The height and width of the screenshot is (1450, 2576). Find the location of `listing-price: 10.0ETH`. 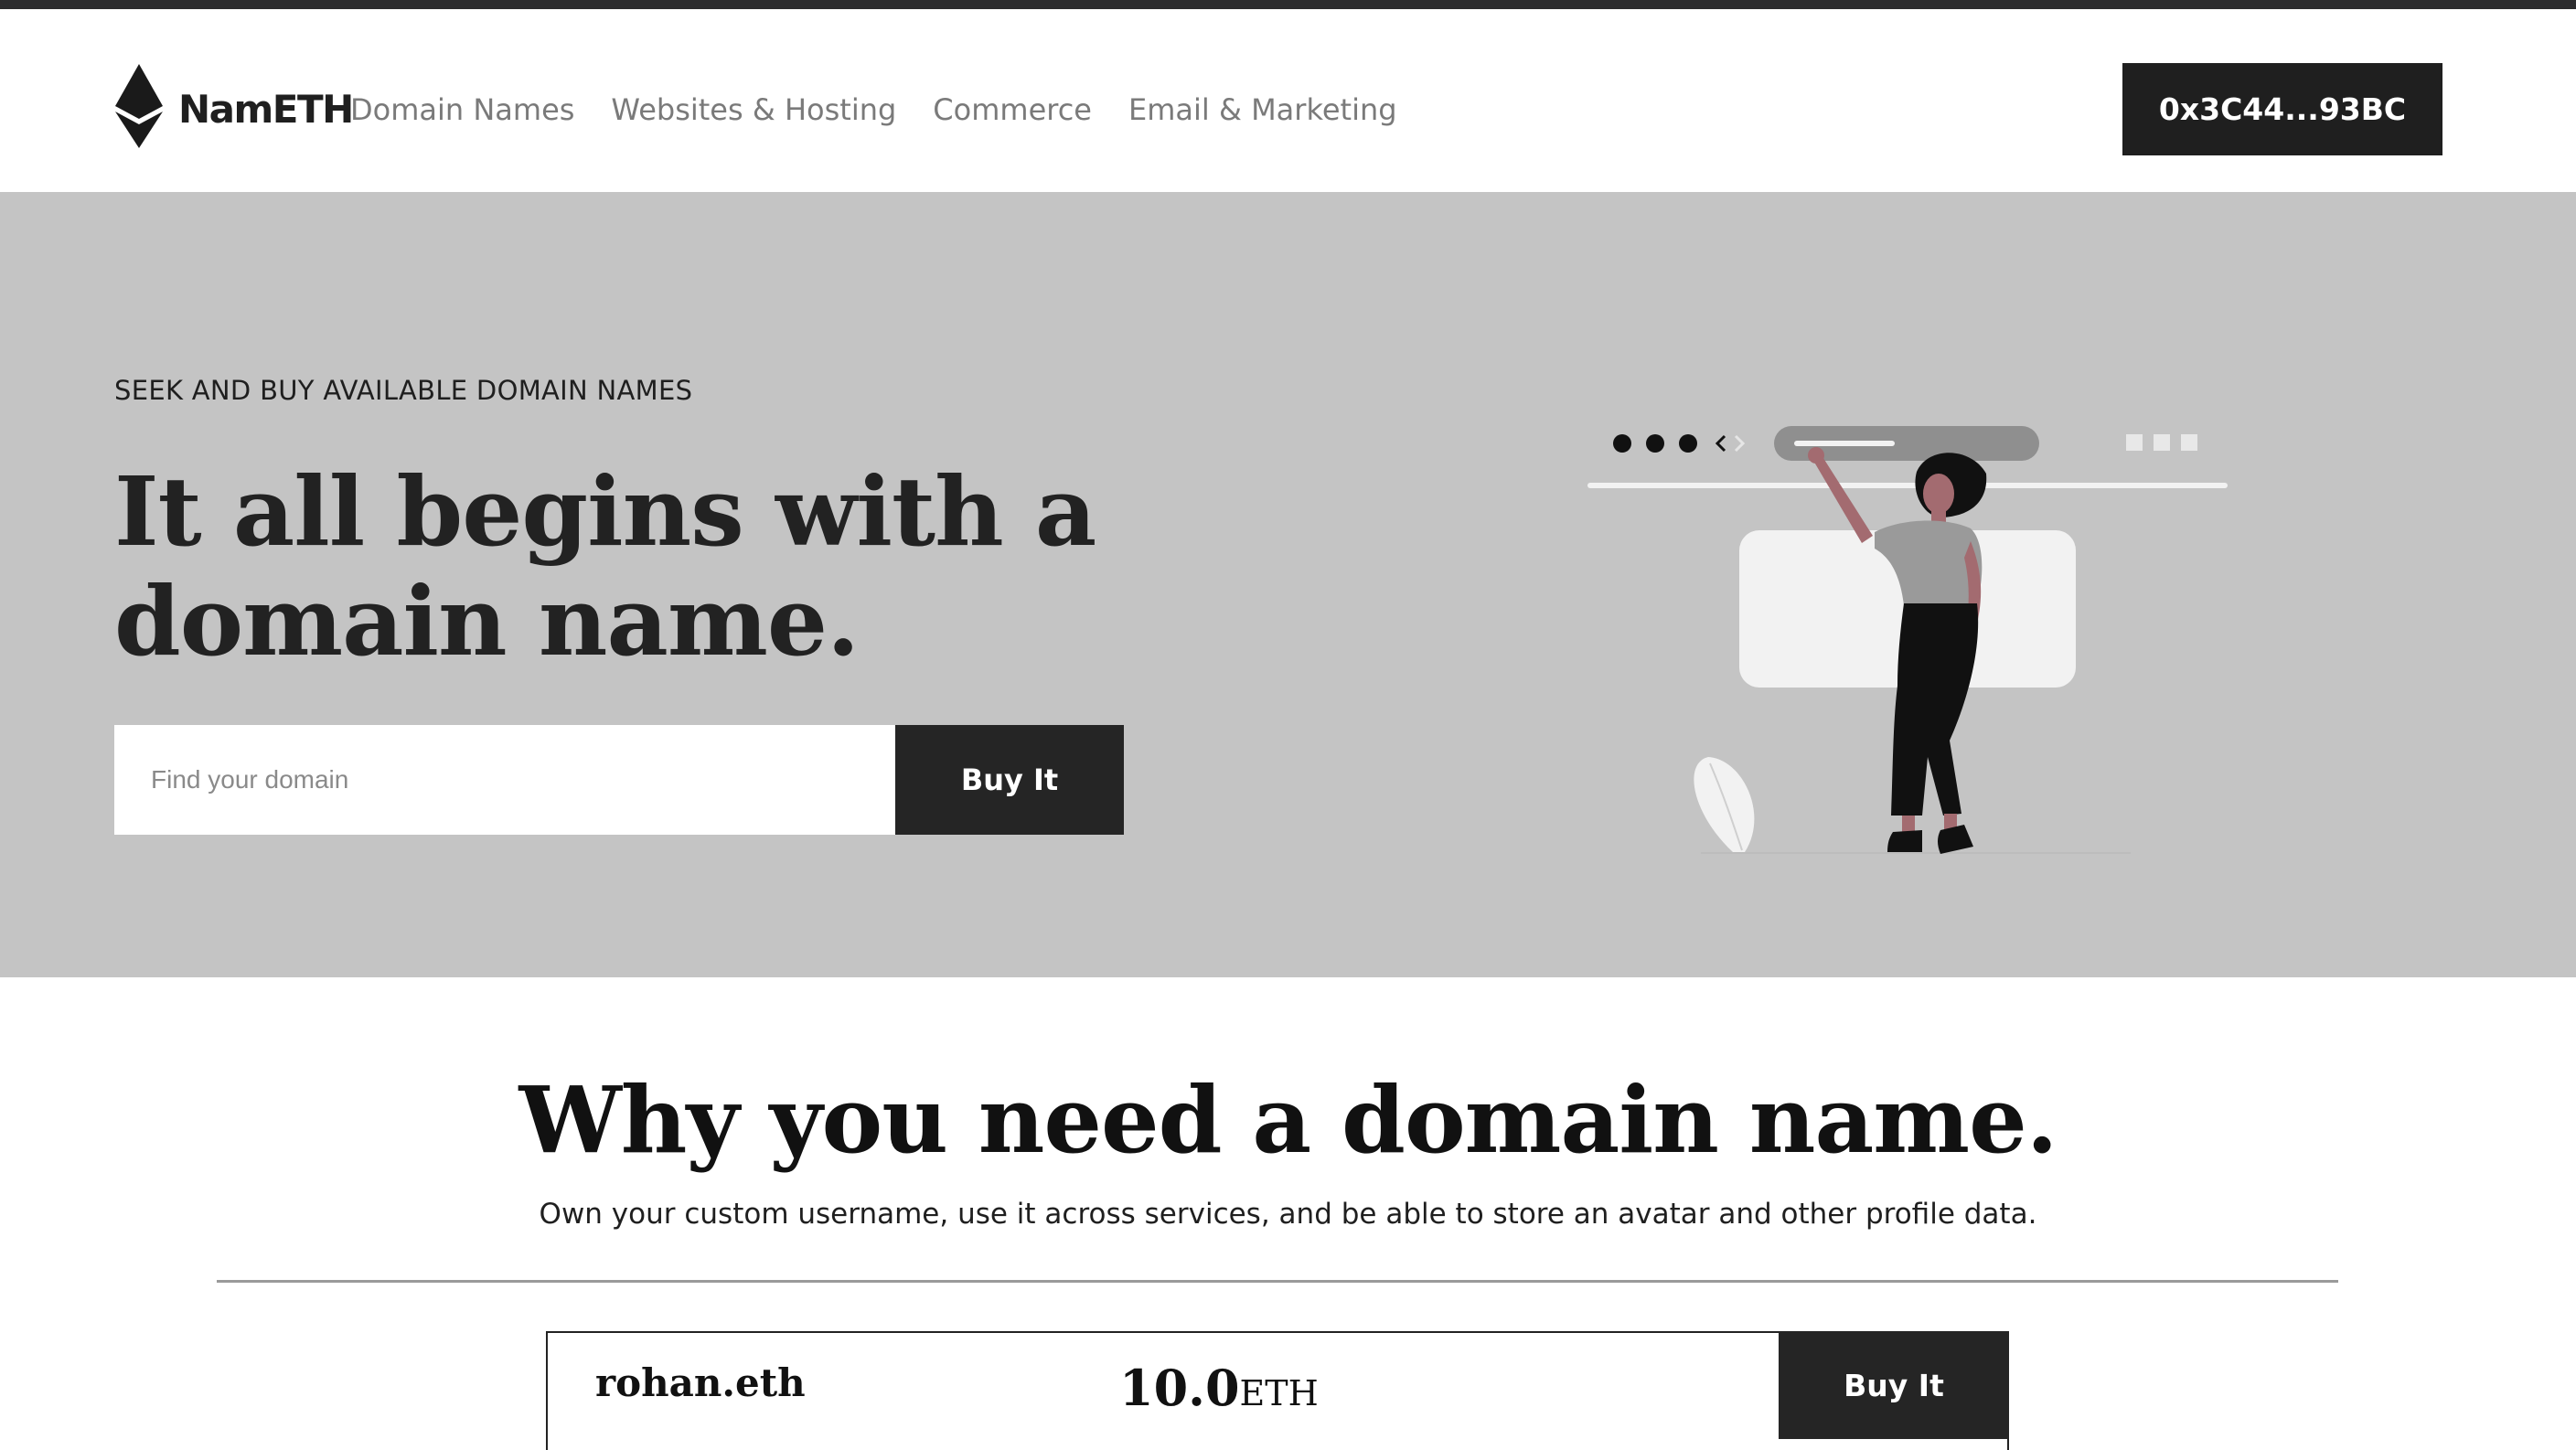

listing-price: 10.0ETH is located at coordinates (1219, 1388).